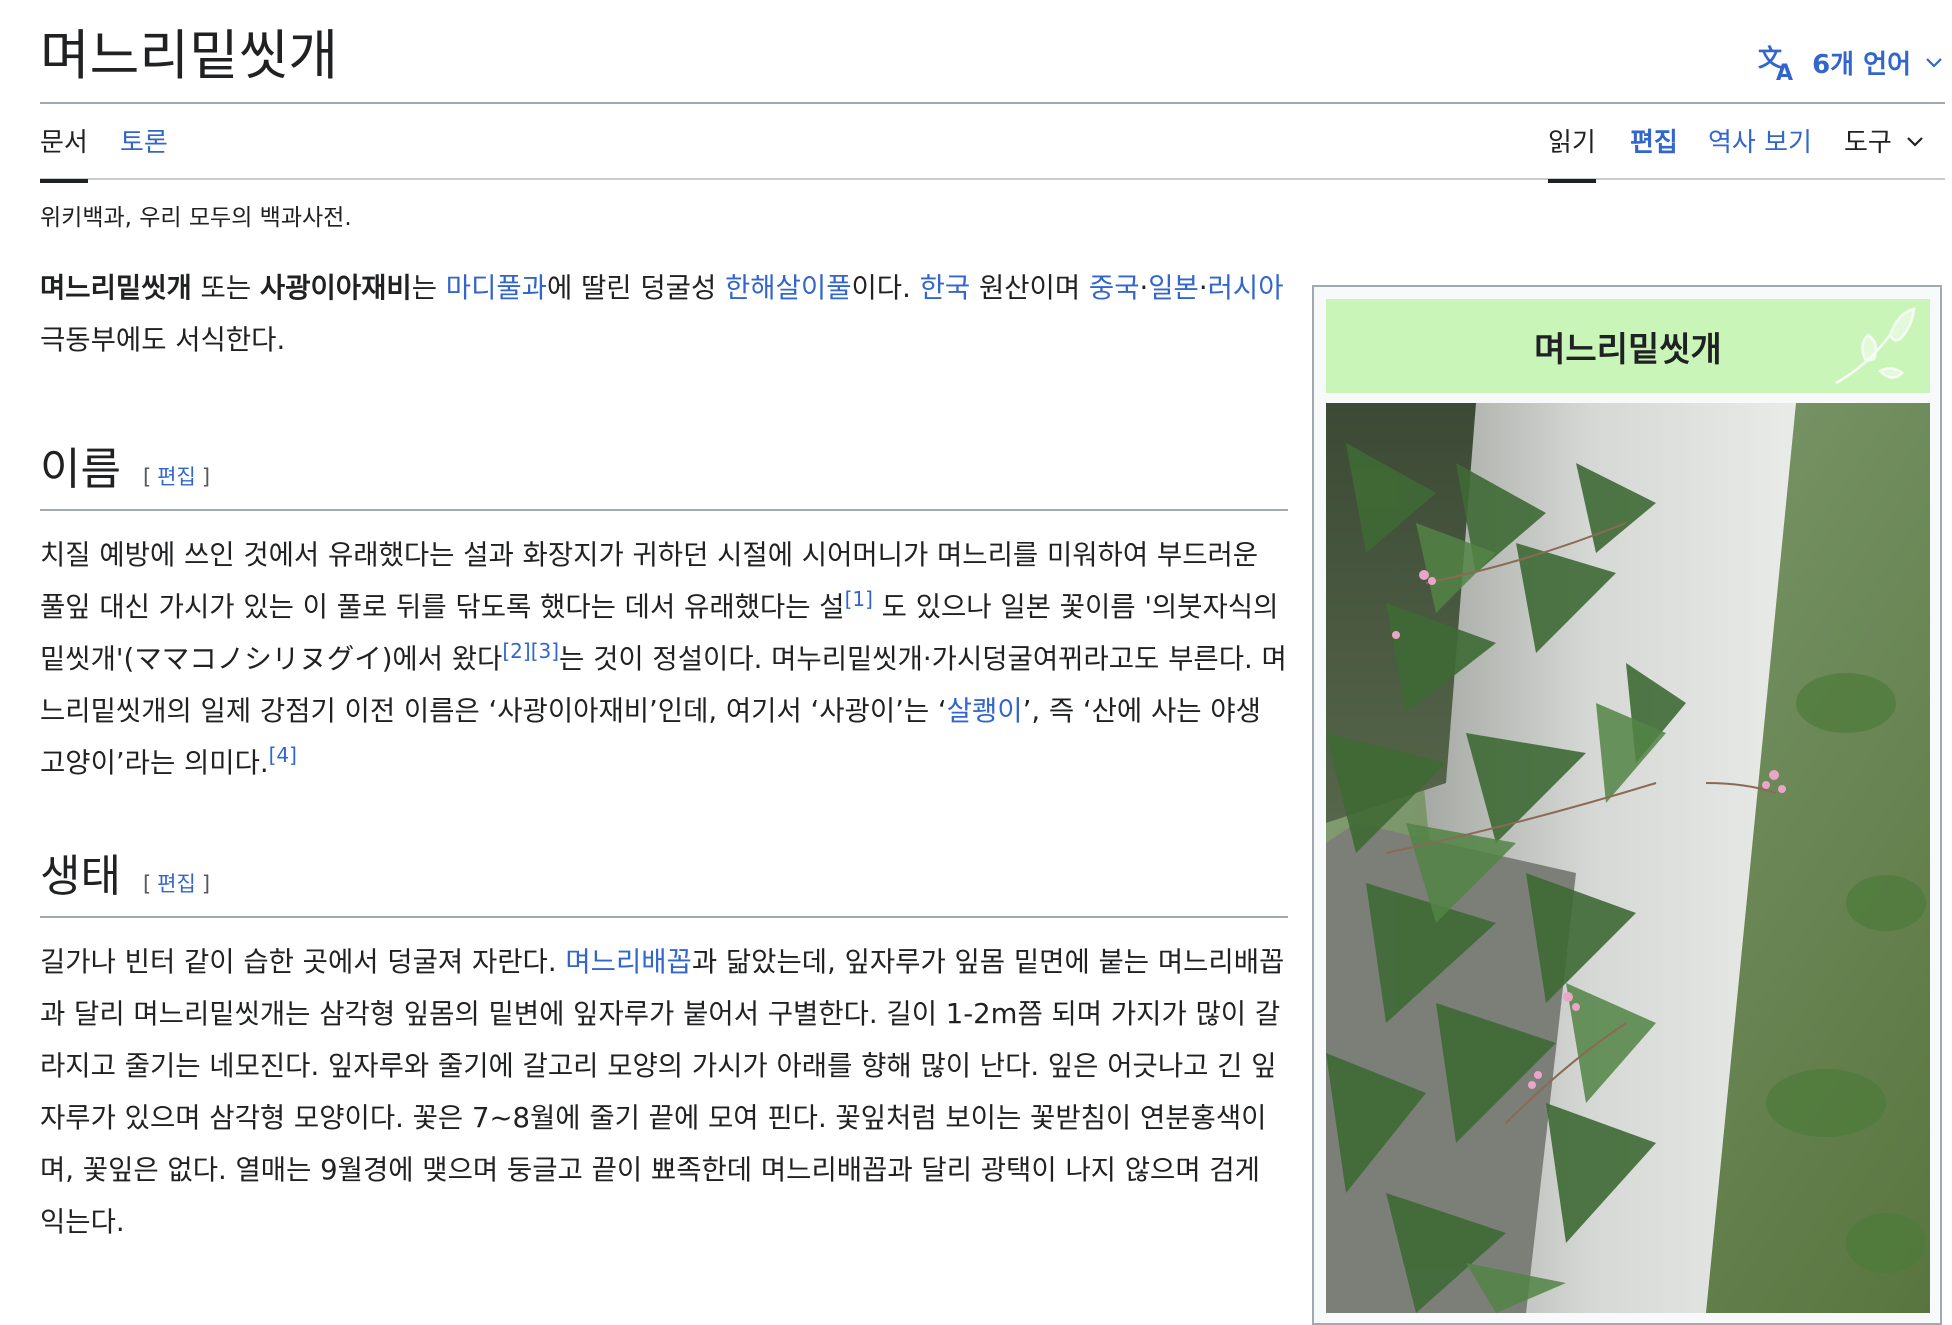 This screenshot has width=1952, height=1325. What do you see at coordinates (992, 142) in the screenshot?
I see `page-tabs: 문서 토론 읽기 편집 역사 보기 도구` at bounding box center [992, 142].